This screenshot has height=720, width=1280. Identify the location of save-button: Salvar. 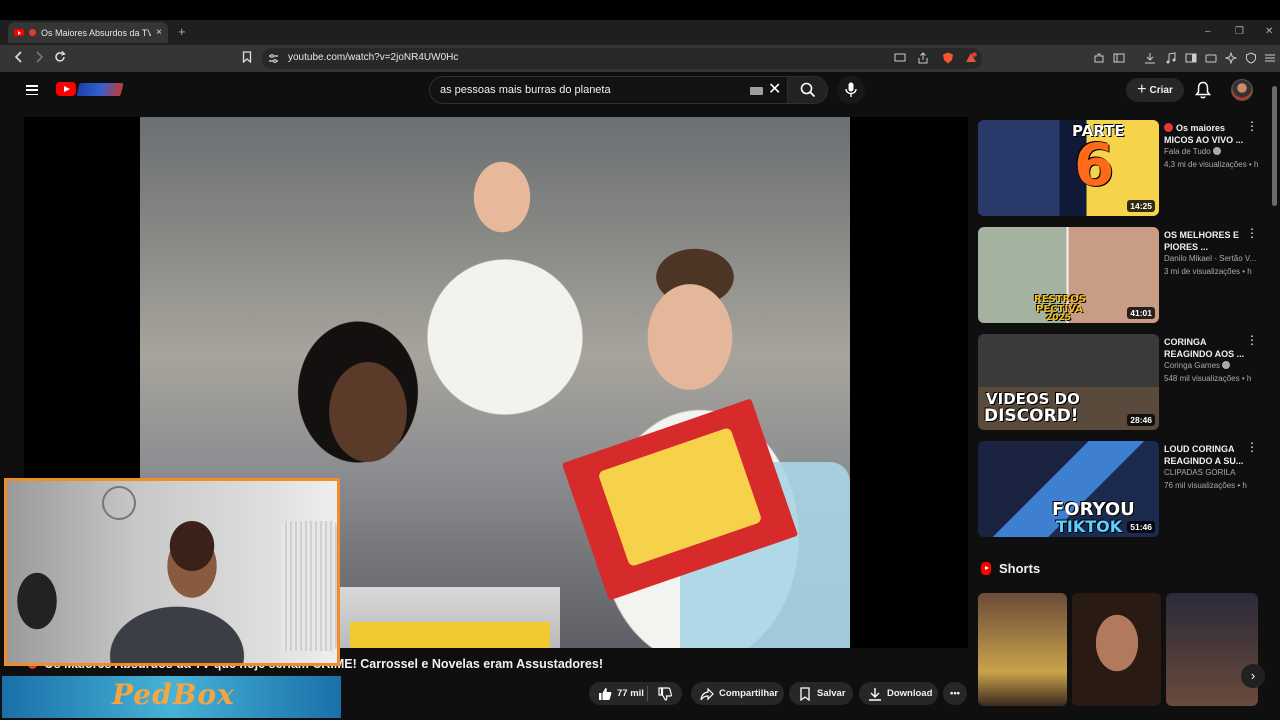
(821, 693).